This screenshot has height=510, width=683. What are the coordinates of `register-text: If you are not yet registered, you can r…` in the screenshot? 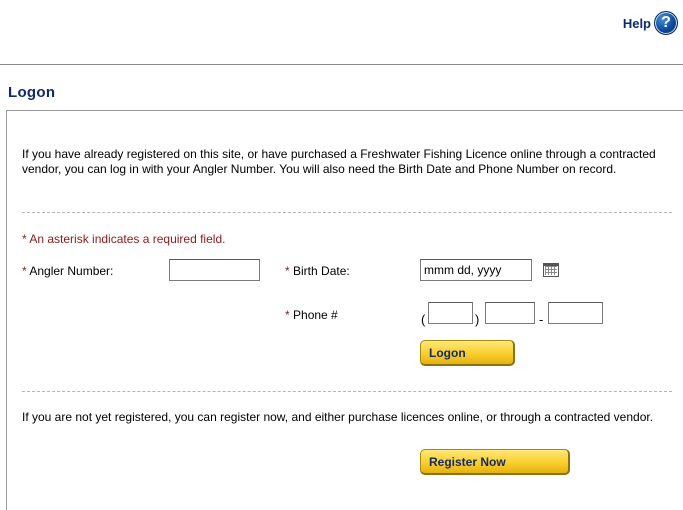 It's located at (338, 417).